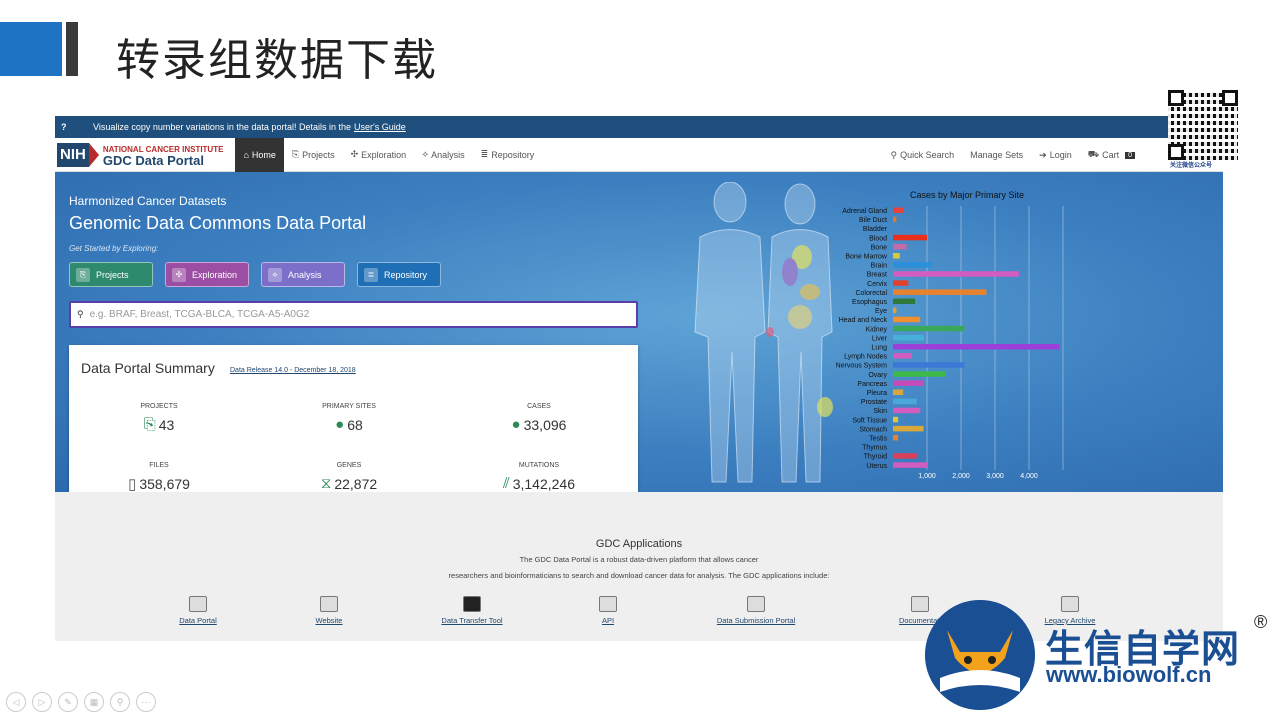  Describe the element at coordinates (862, 366) in the screenshot. I see `chart-category-label: Nervous System` at that location.